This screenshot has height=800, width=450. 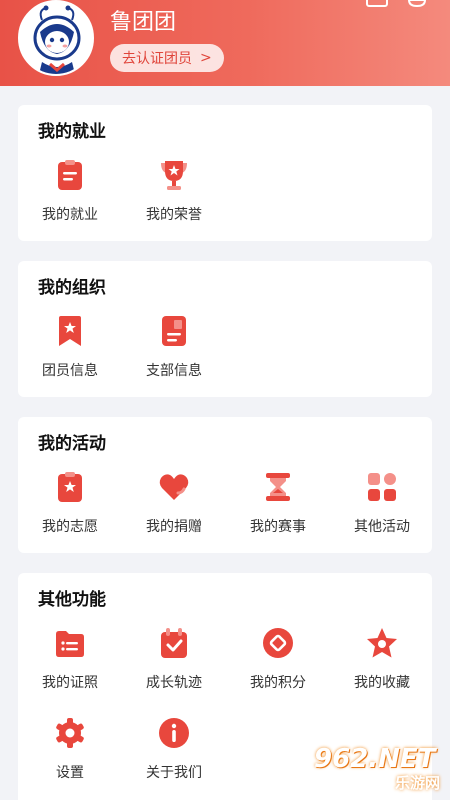 What do you see at coordinates (72, 444) in the screenshot?
I see `section-title: 我的活动` at bounding box center [72, 444].